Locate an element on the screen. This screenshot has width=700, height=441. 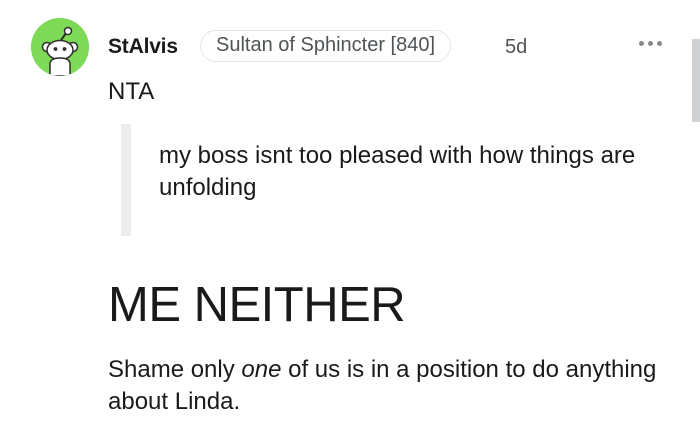
comment-age: 5d is located at coordinates (516, 47).